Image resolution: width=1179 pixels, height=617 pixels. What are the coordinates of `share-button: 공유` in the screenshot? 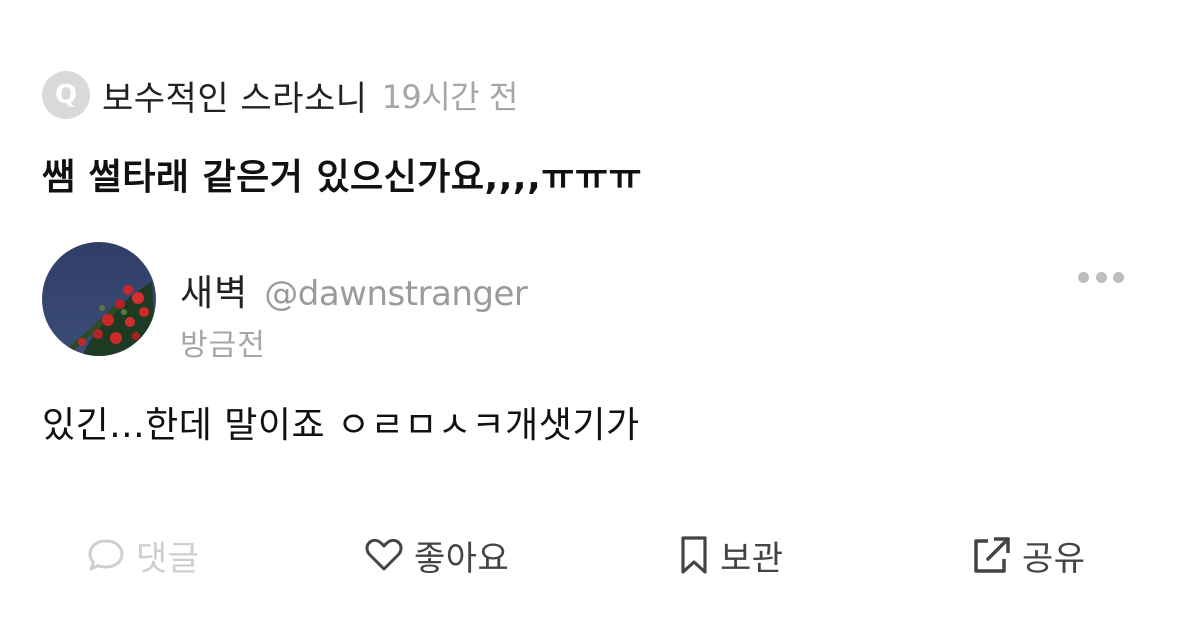 It's located at (1028, 555).